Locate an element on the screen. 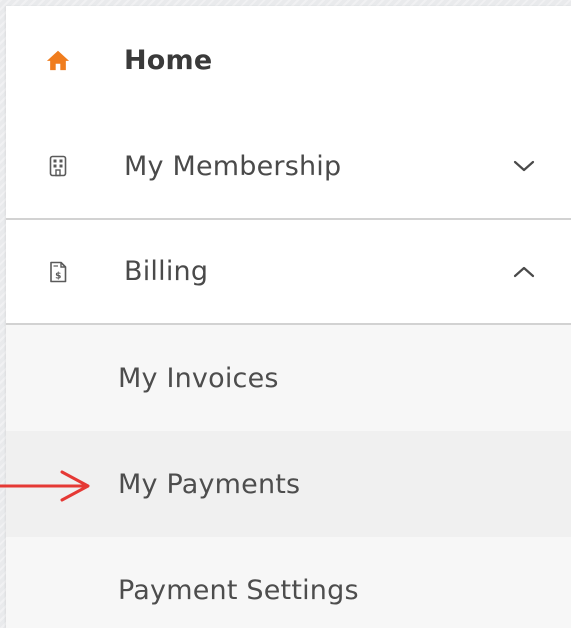 This screenshot has width=571, height=628. building-icon is located at coordinates (58, 166).